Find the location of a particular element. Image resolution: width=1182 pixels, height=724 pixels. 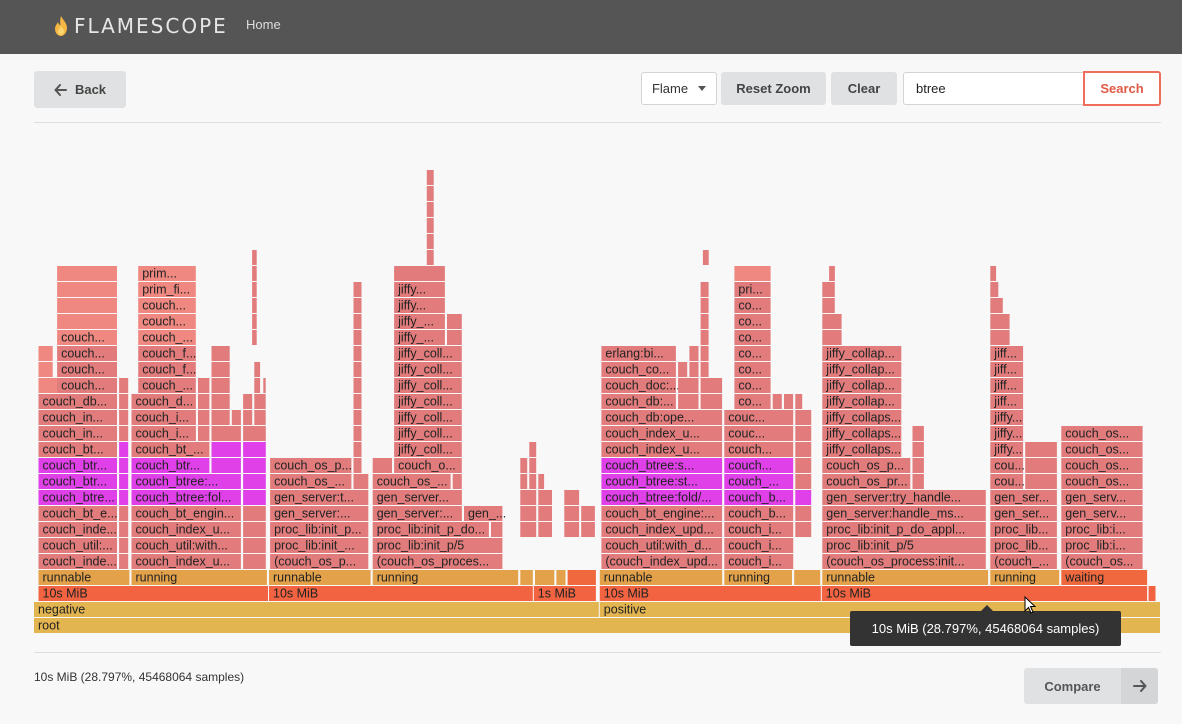

back-button: Back is located at coordinates (80, 89).